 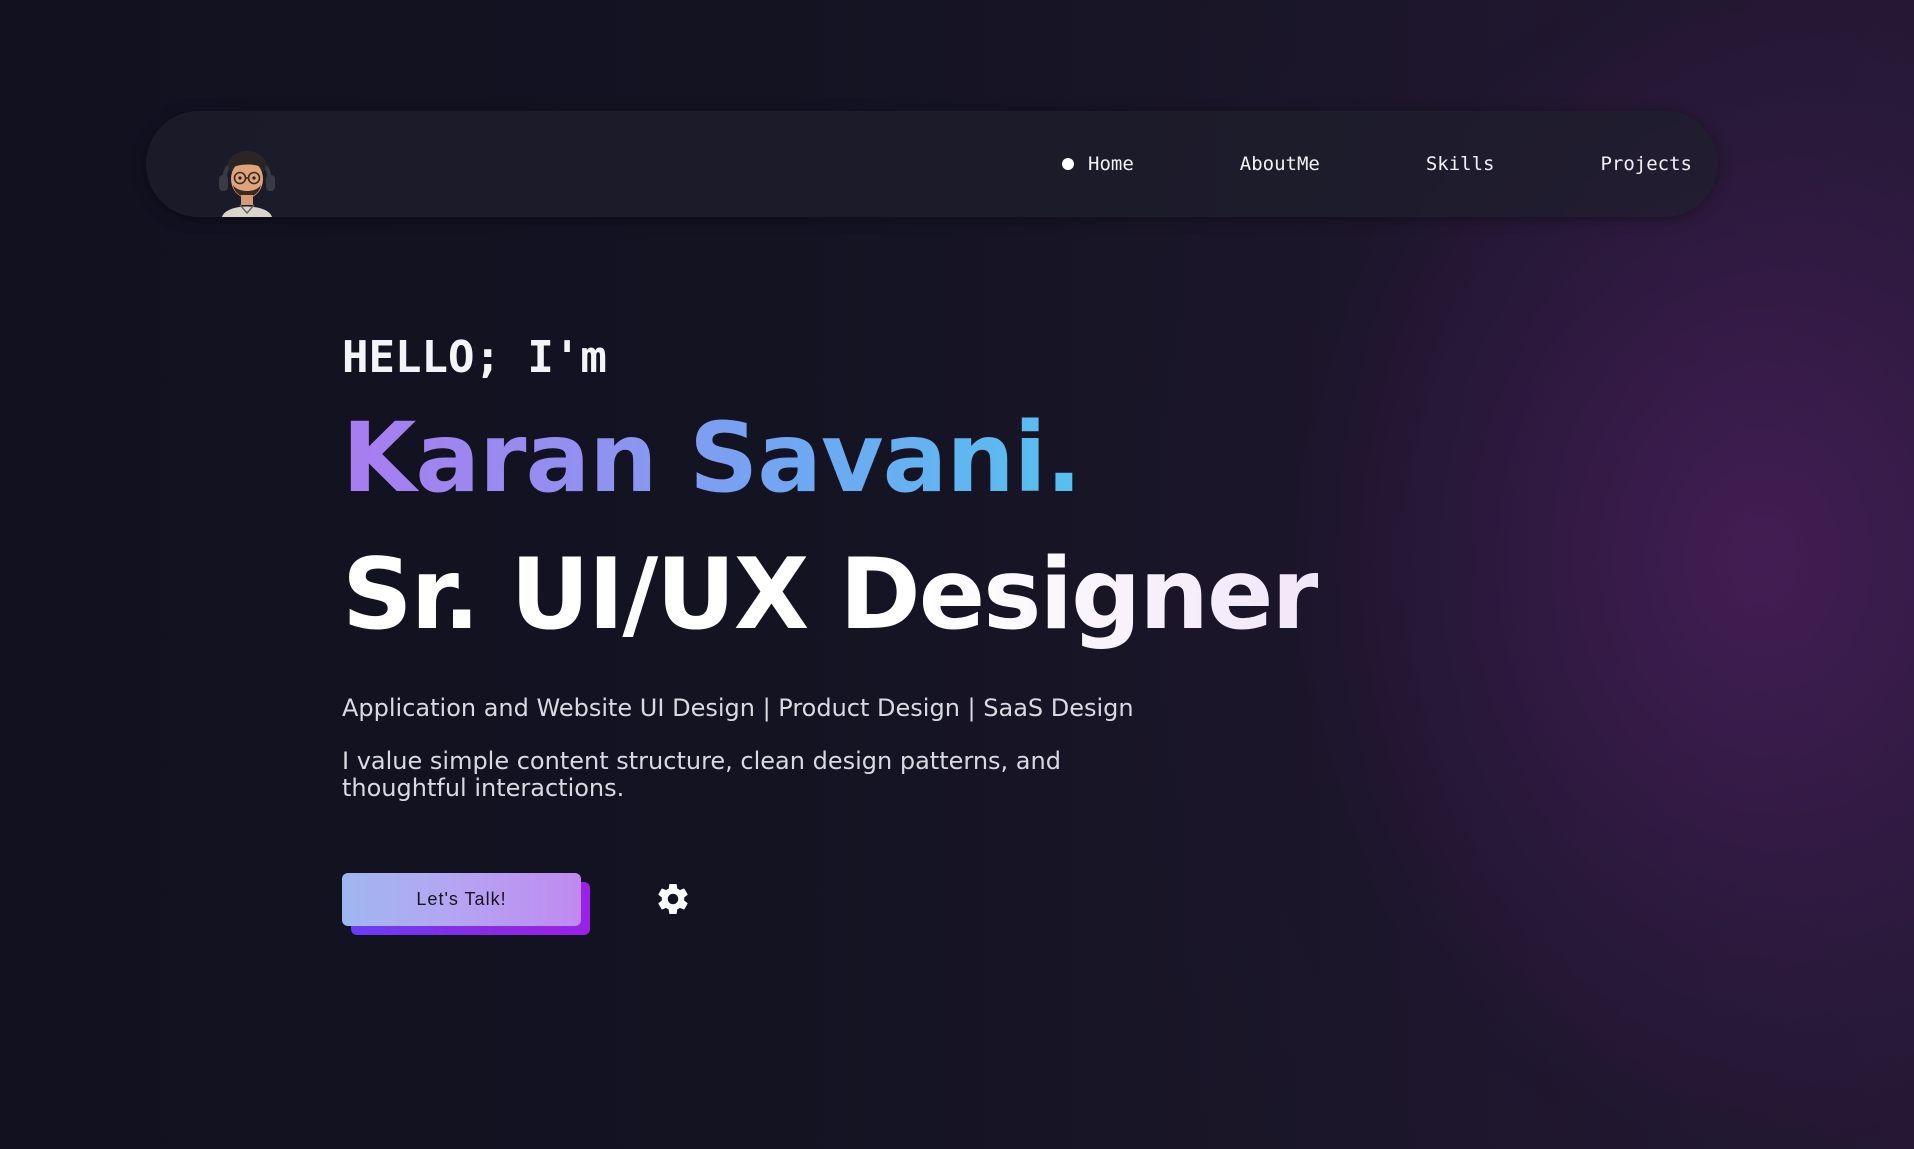 I want to click on nav-item-aboutme: AboutMe, so click(x=1280, y=164).